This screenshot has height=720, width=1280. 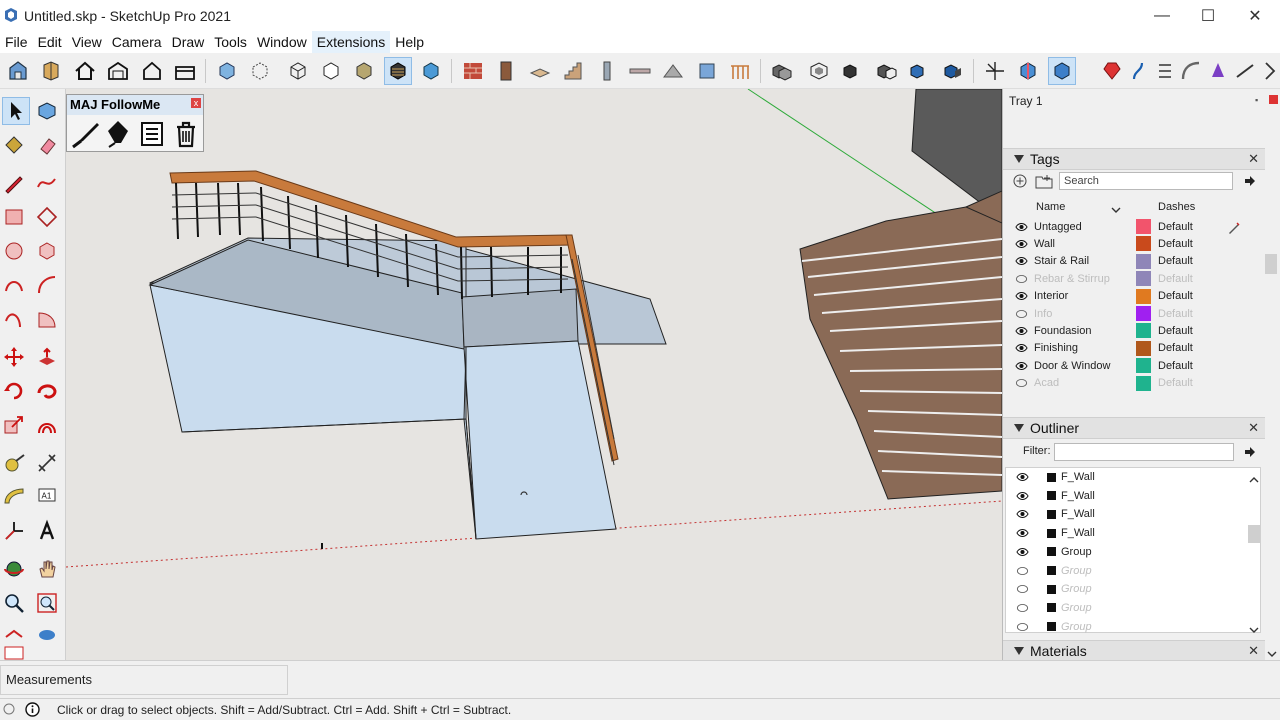 What do you see at coordinates (1191, 71) in the screenshot?
I see `curve-tool-icon` at bounding box center [1191, 71].